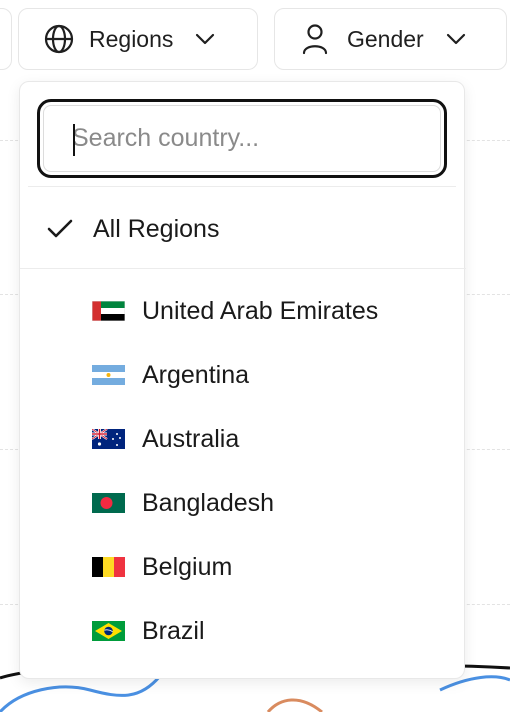 This screenshot has width=510, height=712. Describe the element at coordinates (108, 567) in the screenshot. I see `be-flag-icon` at that location.